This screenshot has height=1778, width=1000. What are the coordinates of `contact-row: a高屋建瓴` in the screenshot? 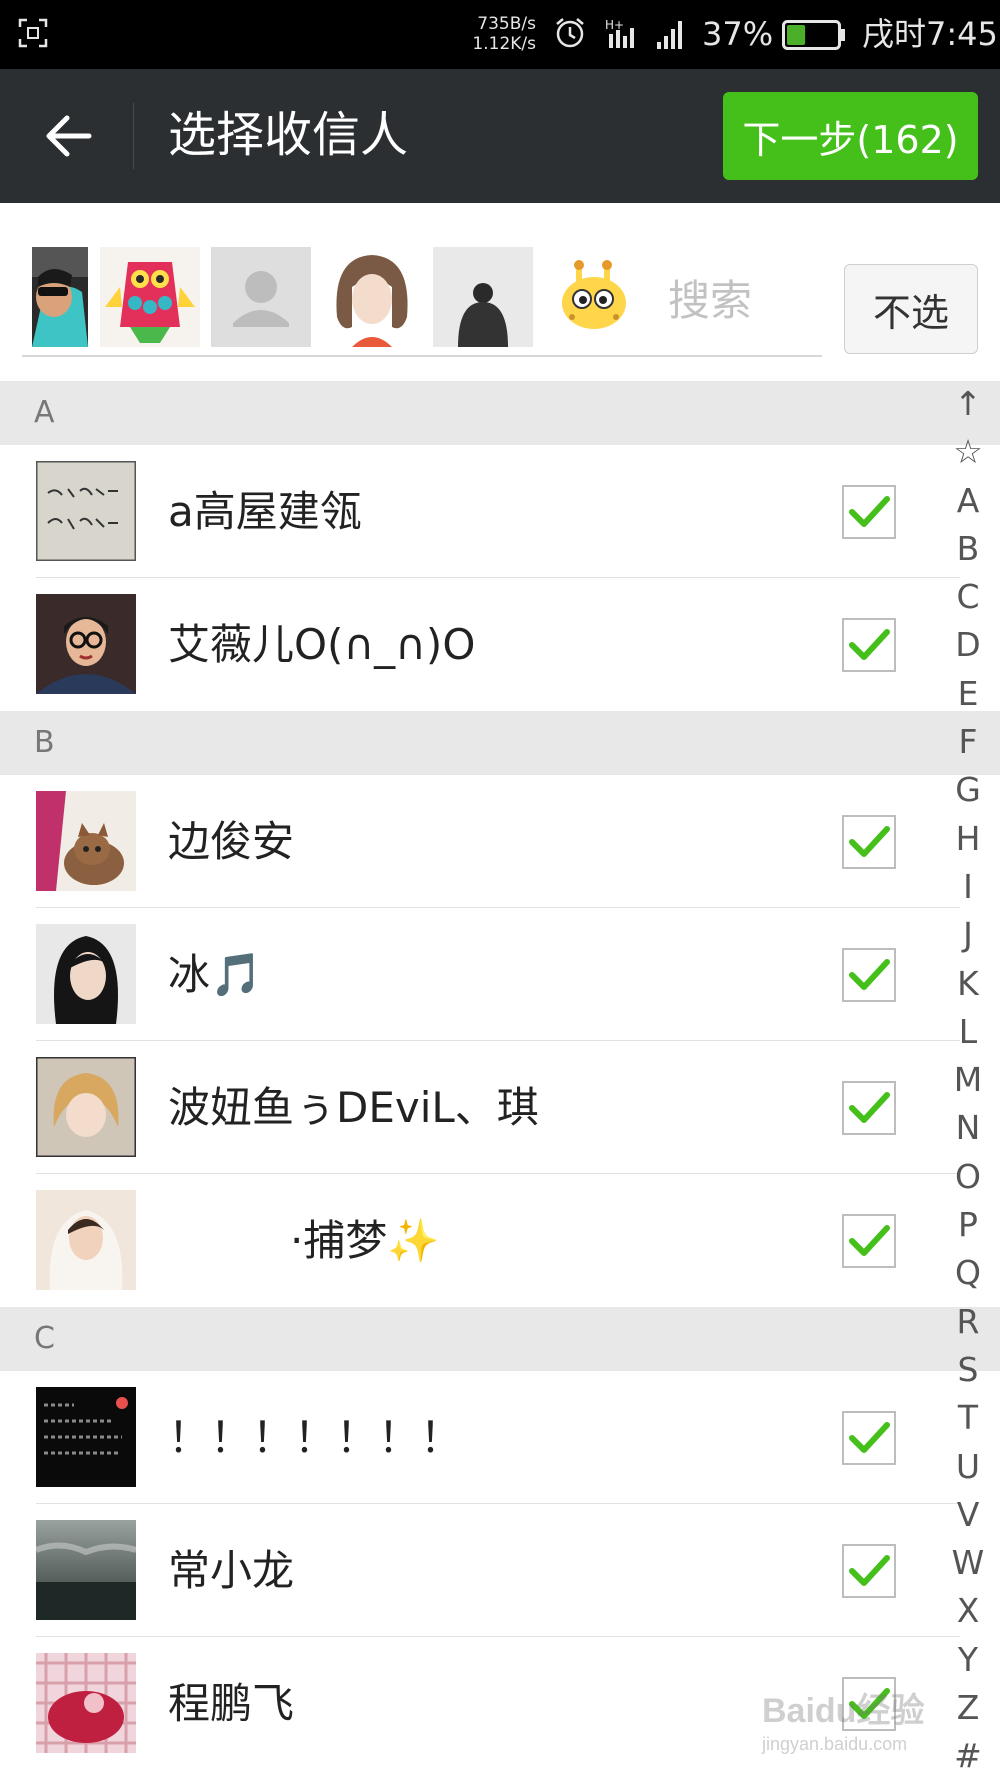 It's located at (500, 511).